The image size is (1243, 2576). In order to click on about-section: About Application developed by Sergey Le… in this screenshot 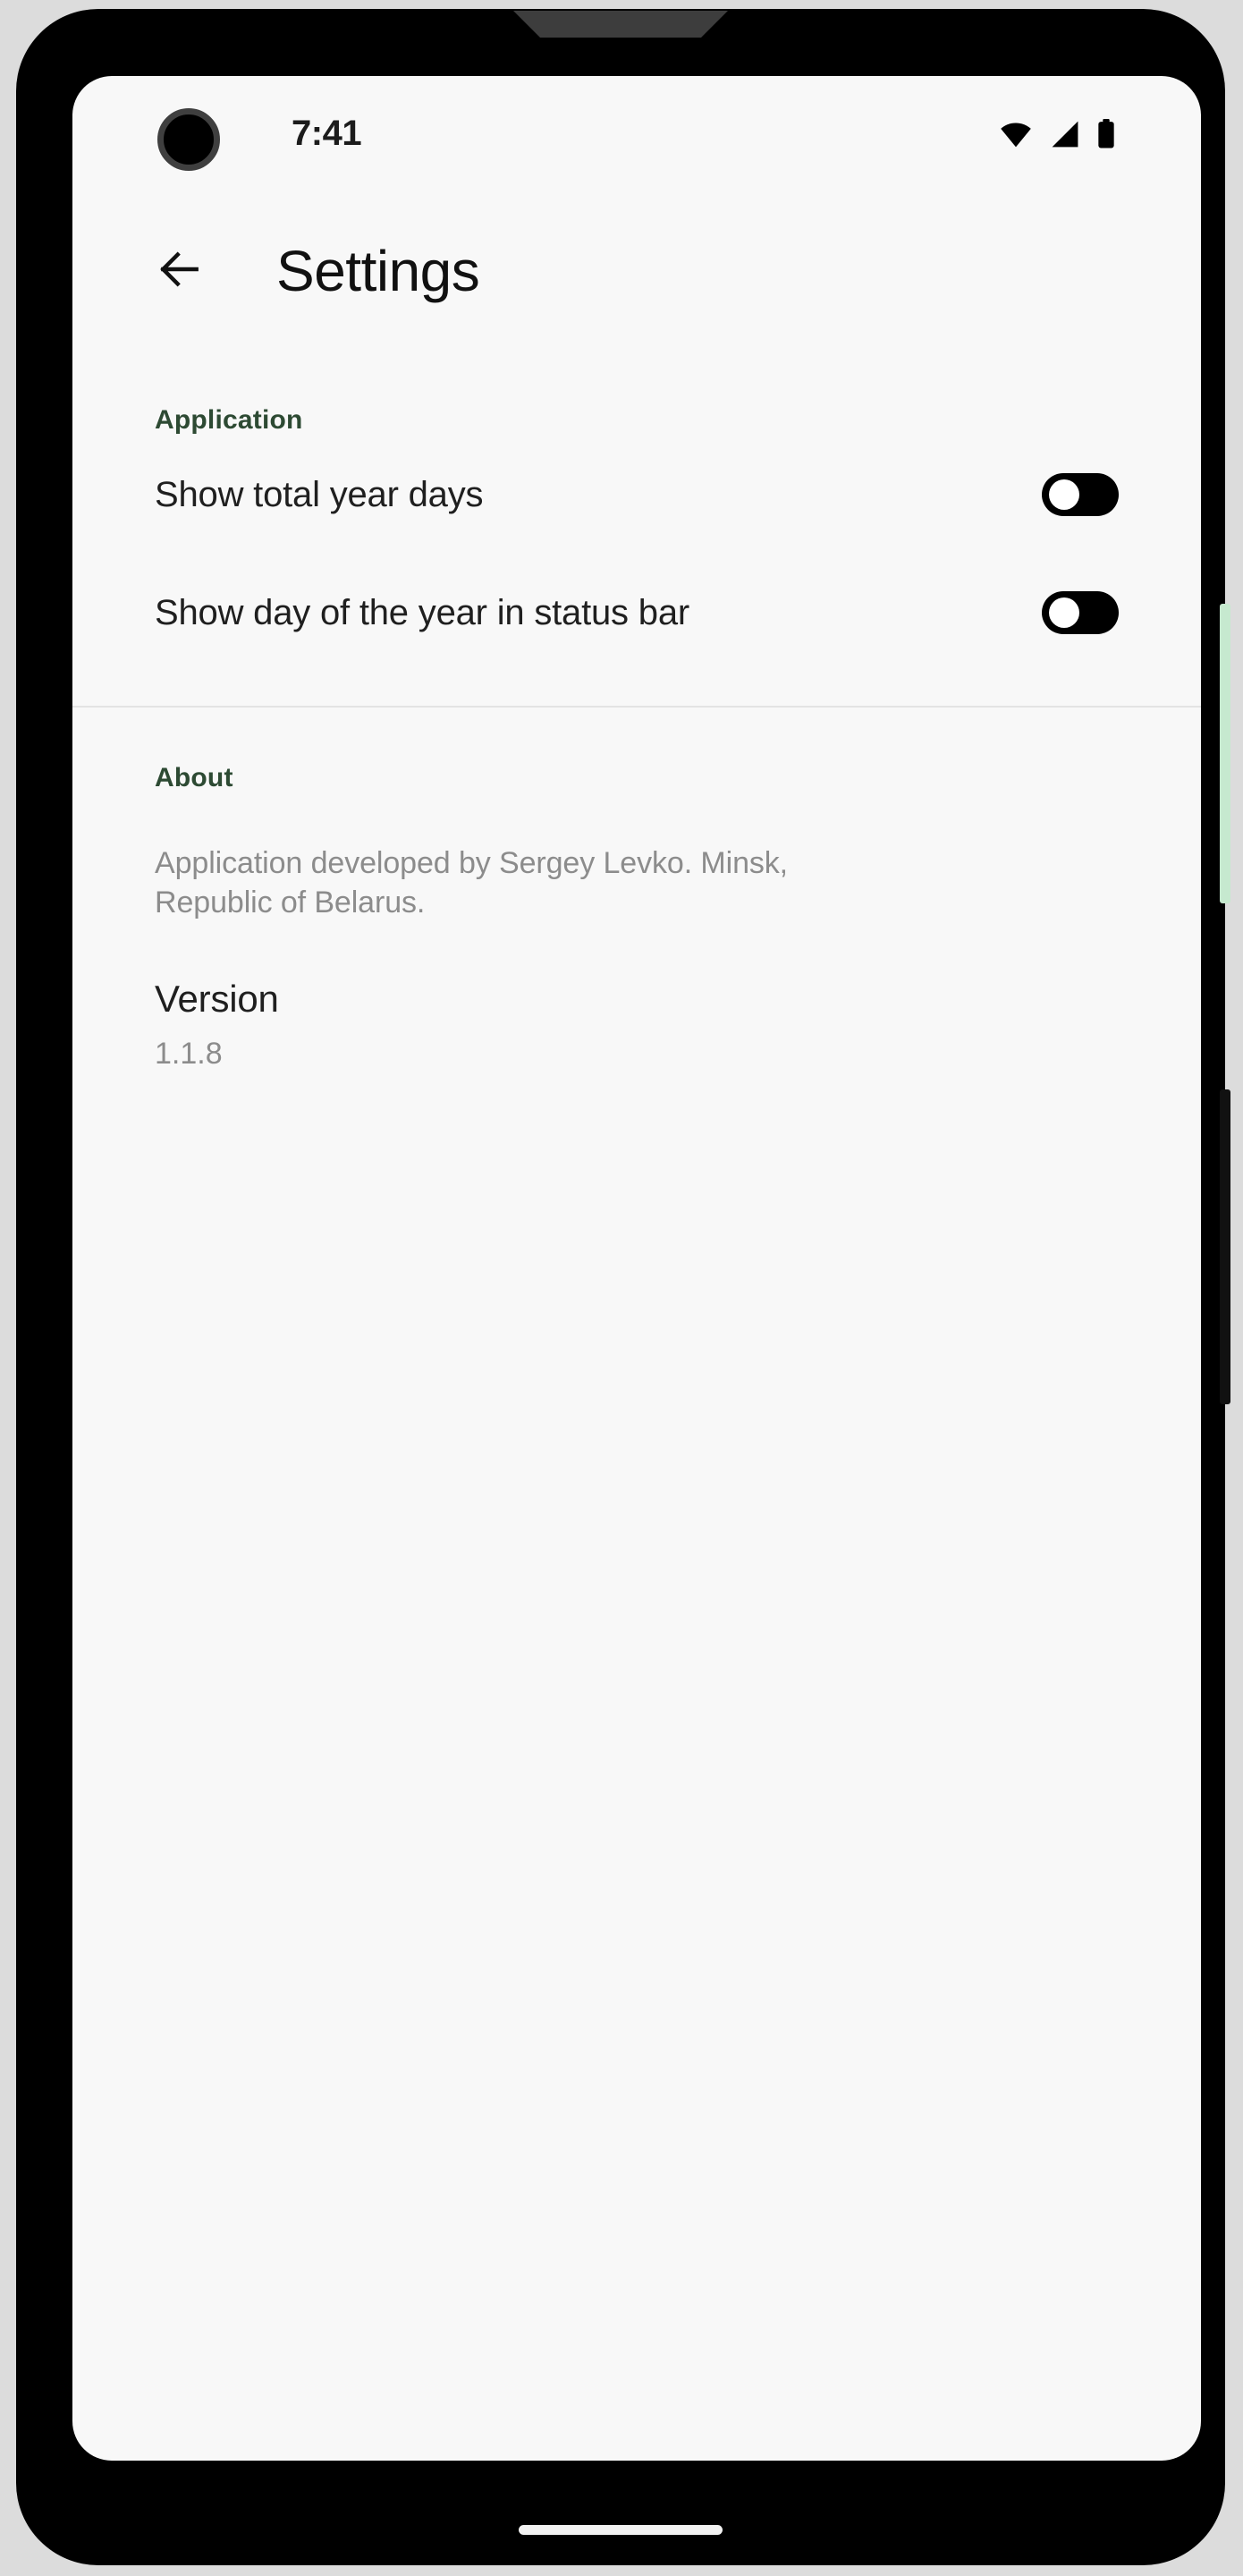, I will do `click(636, 890)`.